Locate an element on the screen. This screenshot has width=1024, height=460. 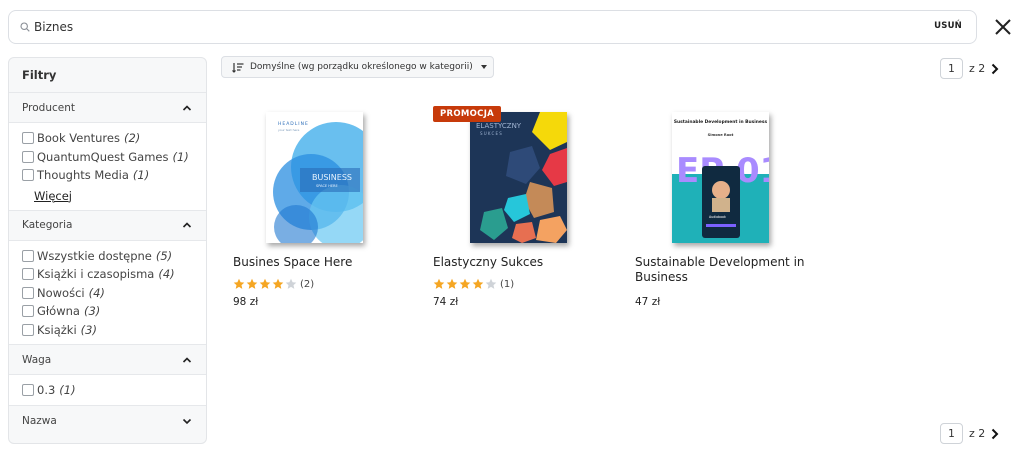
filter-option-label: Nowości is located at coordinates (61, 292).